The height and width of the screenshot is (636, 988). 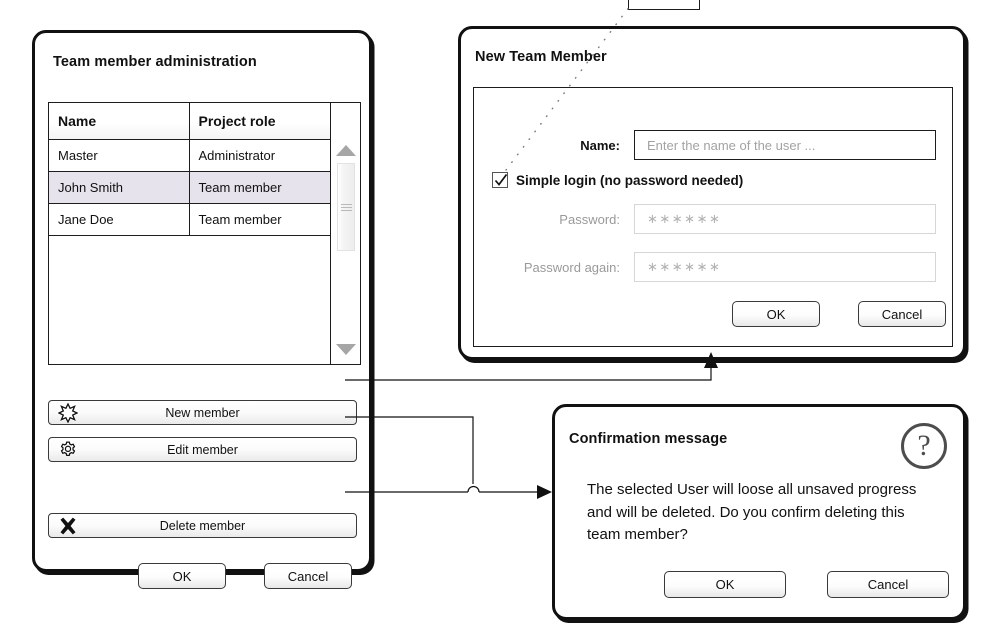 What do you see at coordinates (119, 155) in the screenshot?
I see `cell-name: Master` at bounding box center [119, 155].